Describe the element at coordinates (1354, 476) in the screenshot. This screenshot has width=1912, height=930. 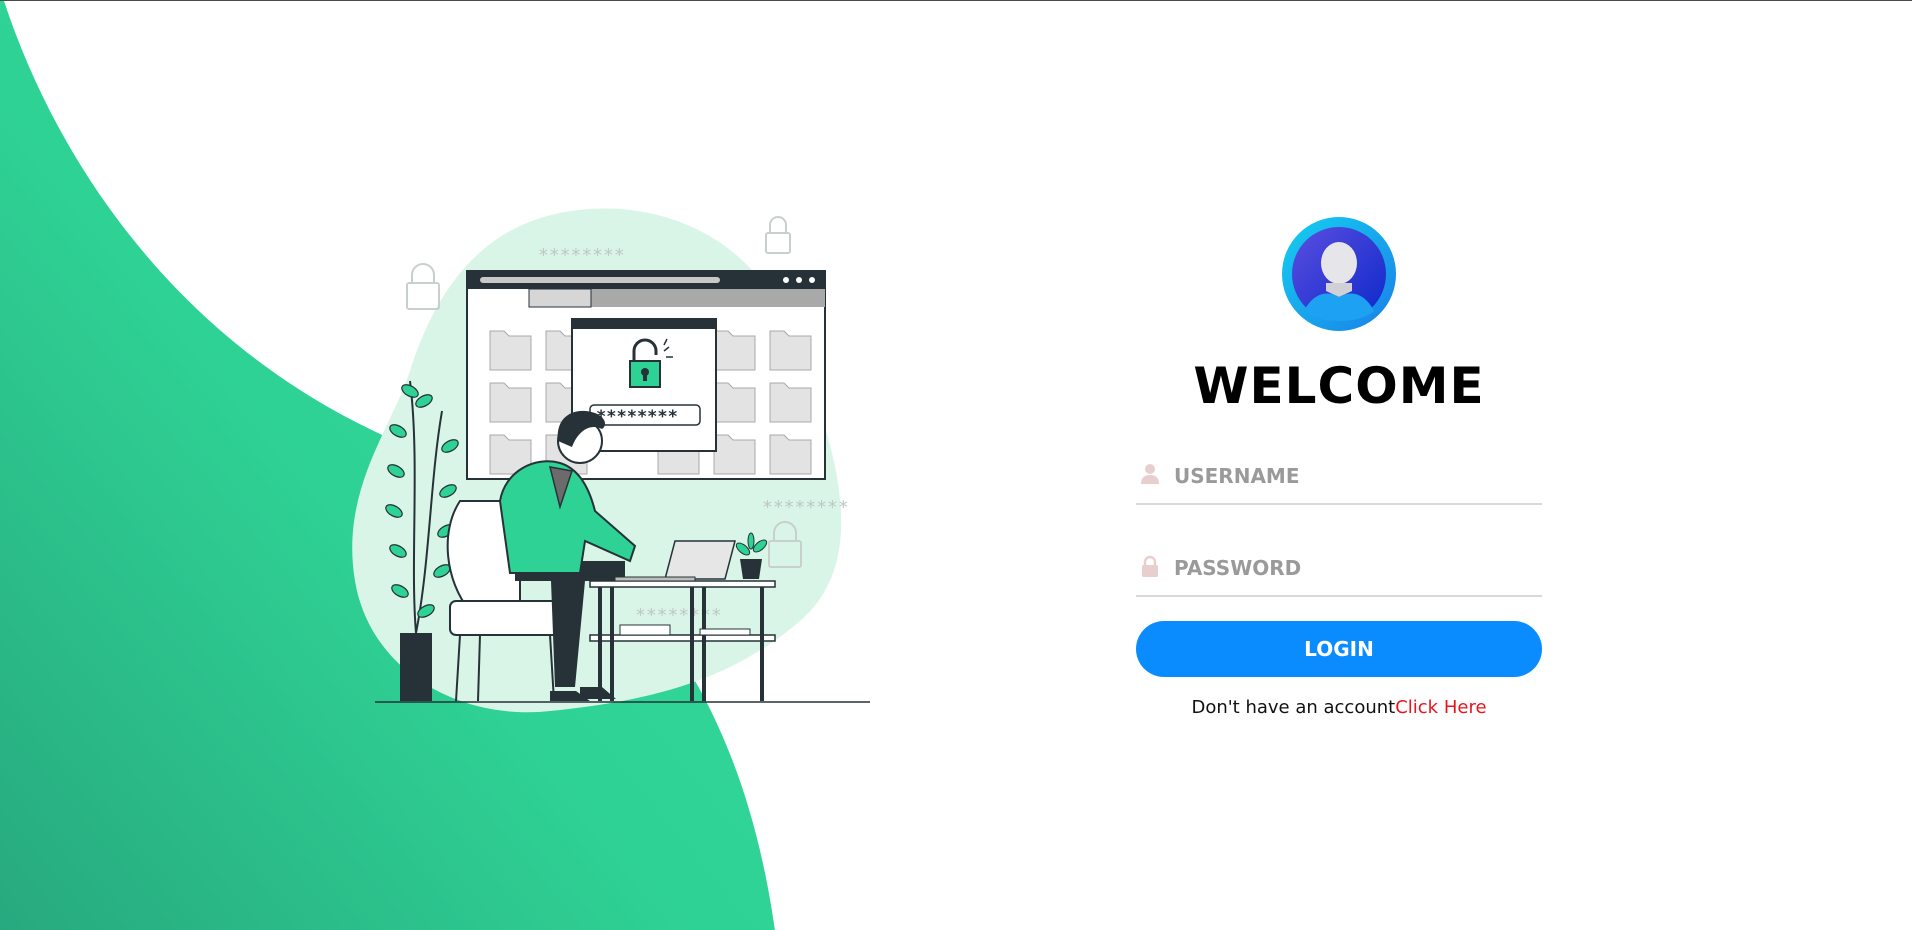
I see `username-input` at that location.